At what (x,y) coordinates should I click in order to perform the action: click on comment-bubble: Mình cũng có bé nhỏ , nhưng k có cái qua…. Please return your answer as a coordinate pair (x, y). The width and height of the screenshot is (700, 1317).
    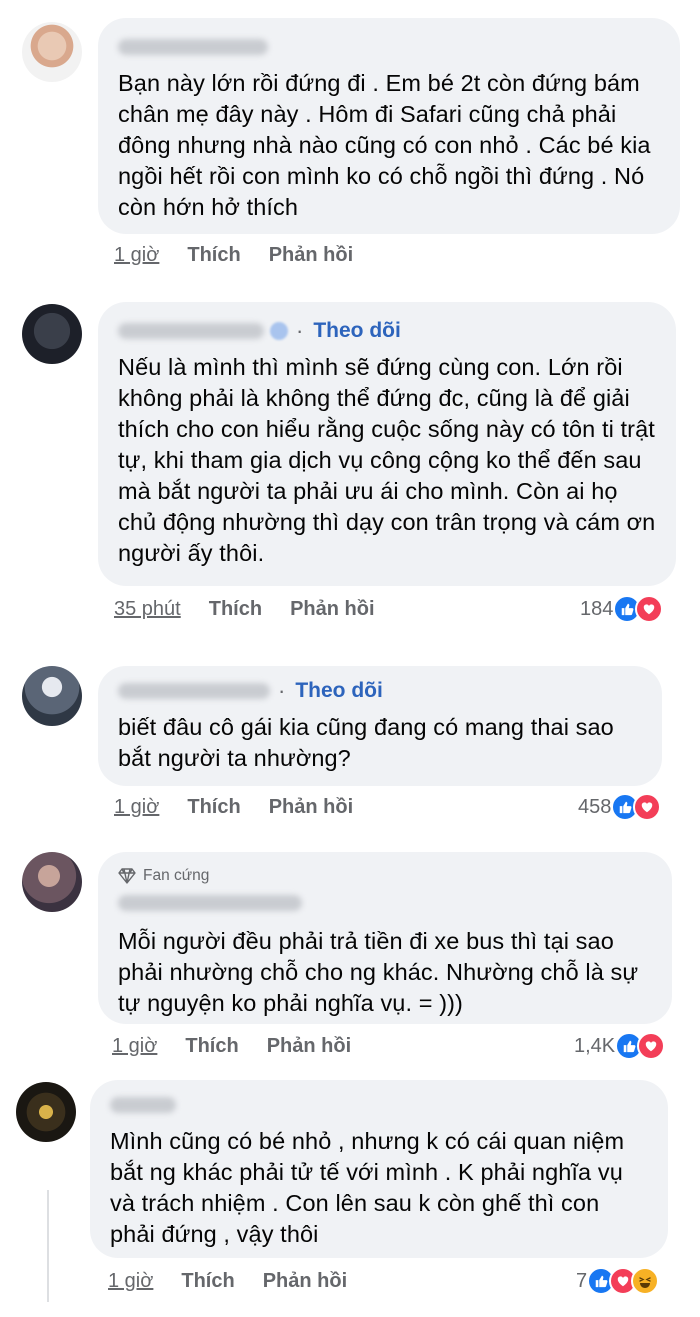
    Looking at the image, I should click on (379, 1169).